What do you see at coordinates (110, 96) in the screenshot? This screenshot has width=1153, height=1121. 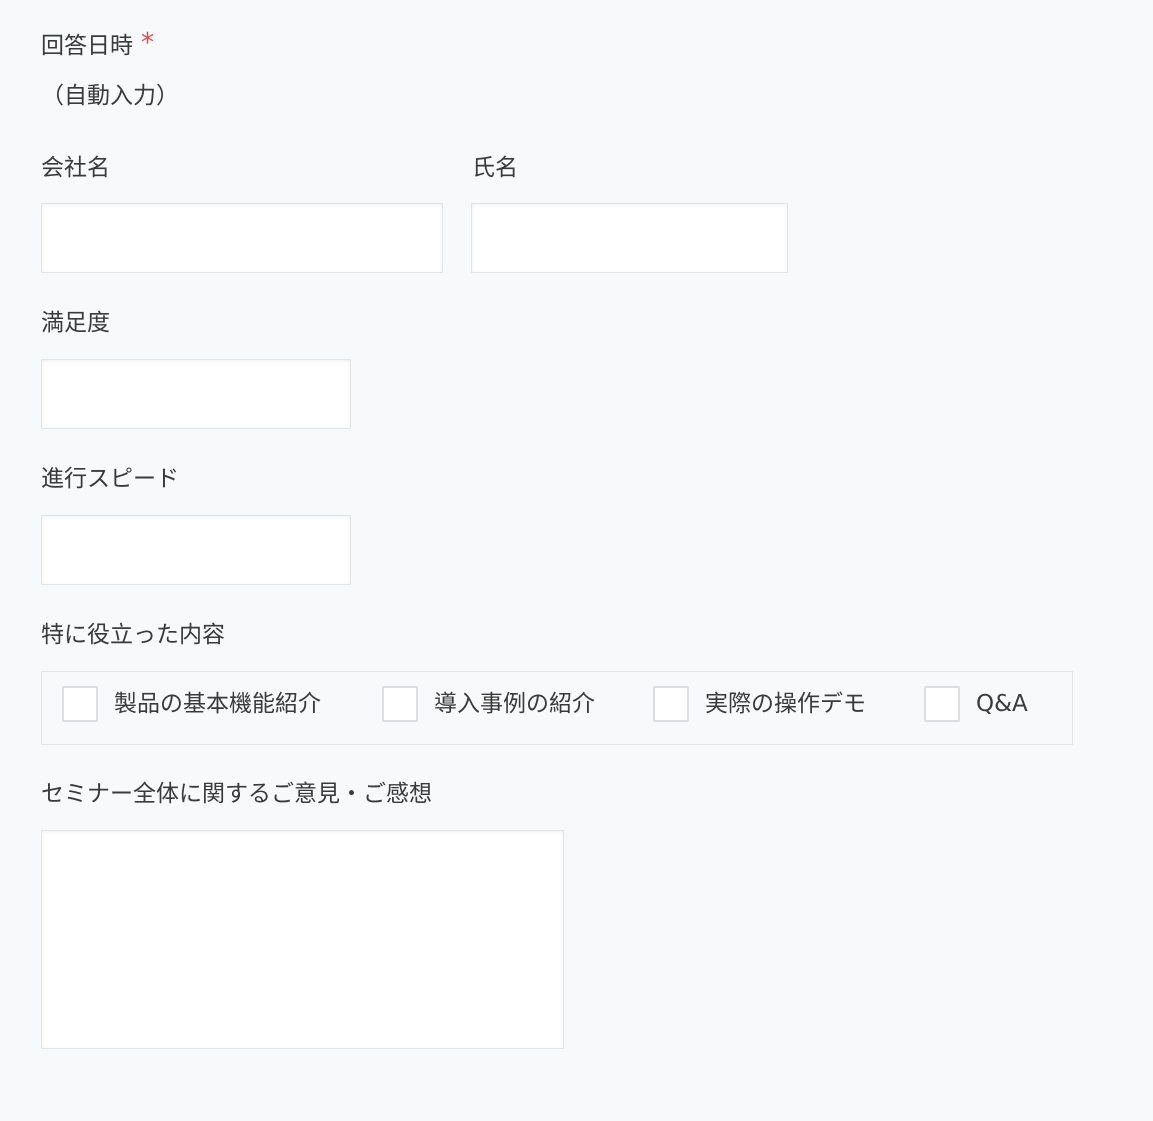 I see `answer-datetime-auto-value: （自動入力）` at bounding box center [110, 96].